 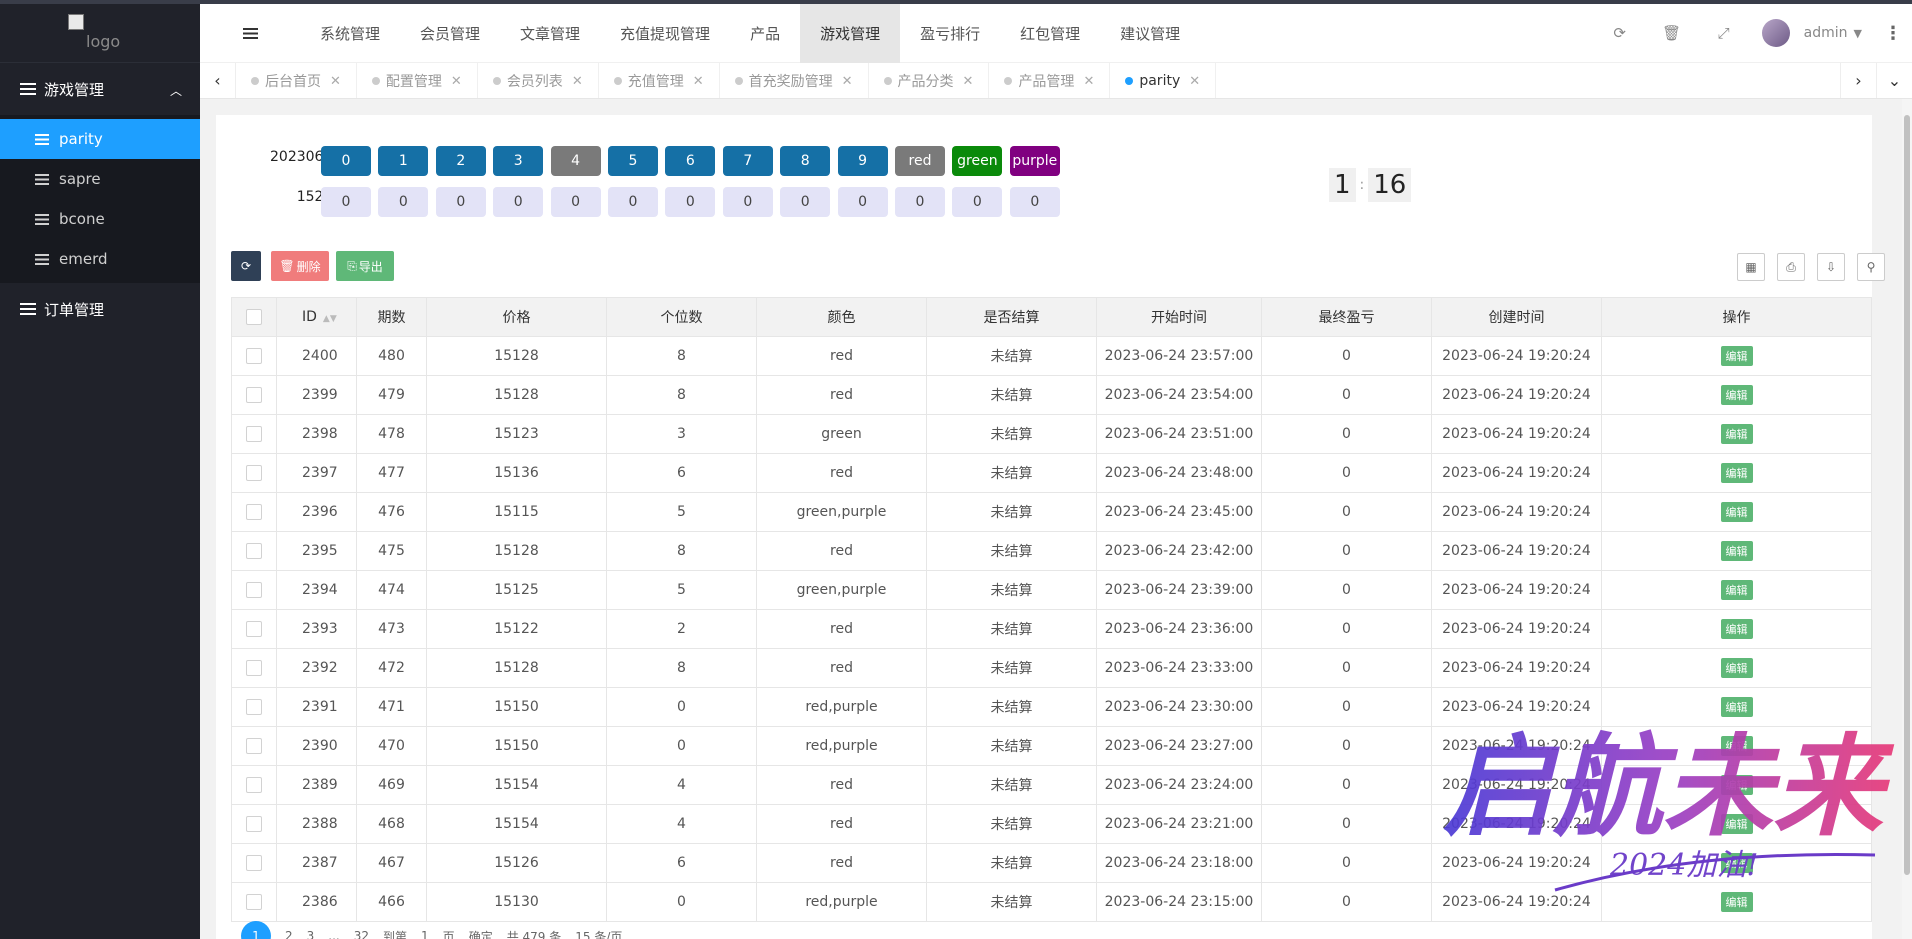 What do you see at coordinates (1724, 33) in the screenshot?
I see `fullscreen-icon: ⤢` at bounding box center [1724, 33].